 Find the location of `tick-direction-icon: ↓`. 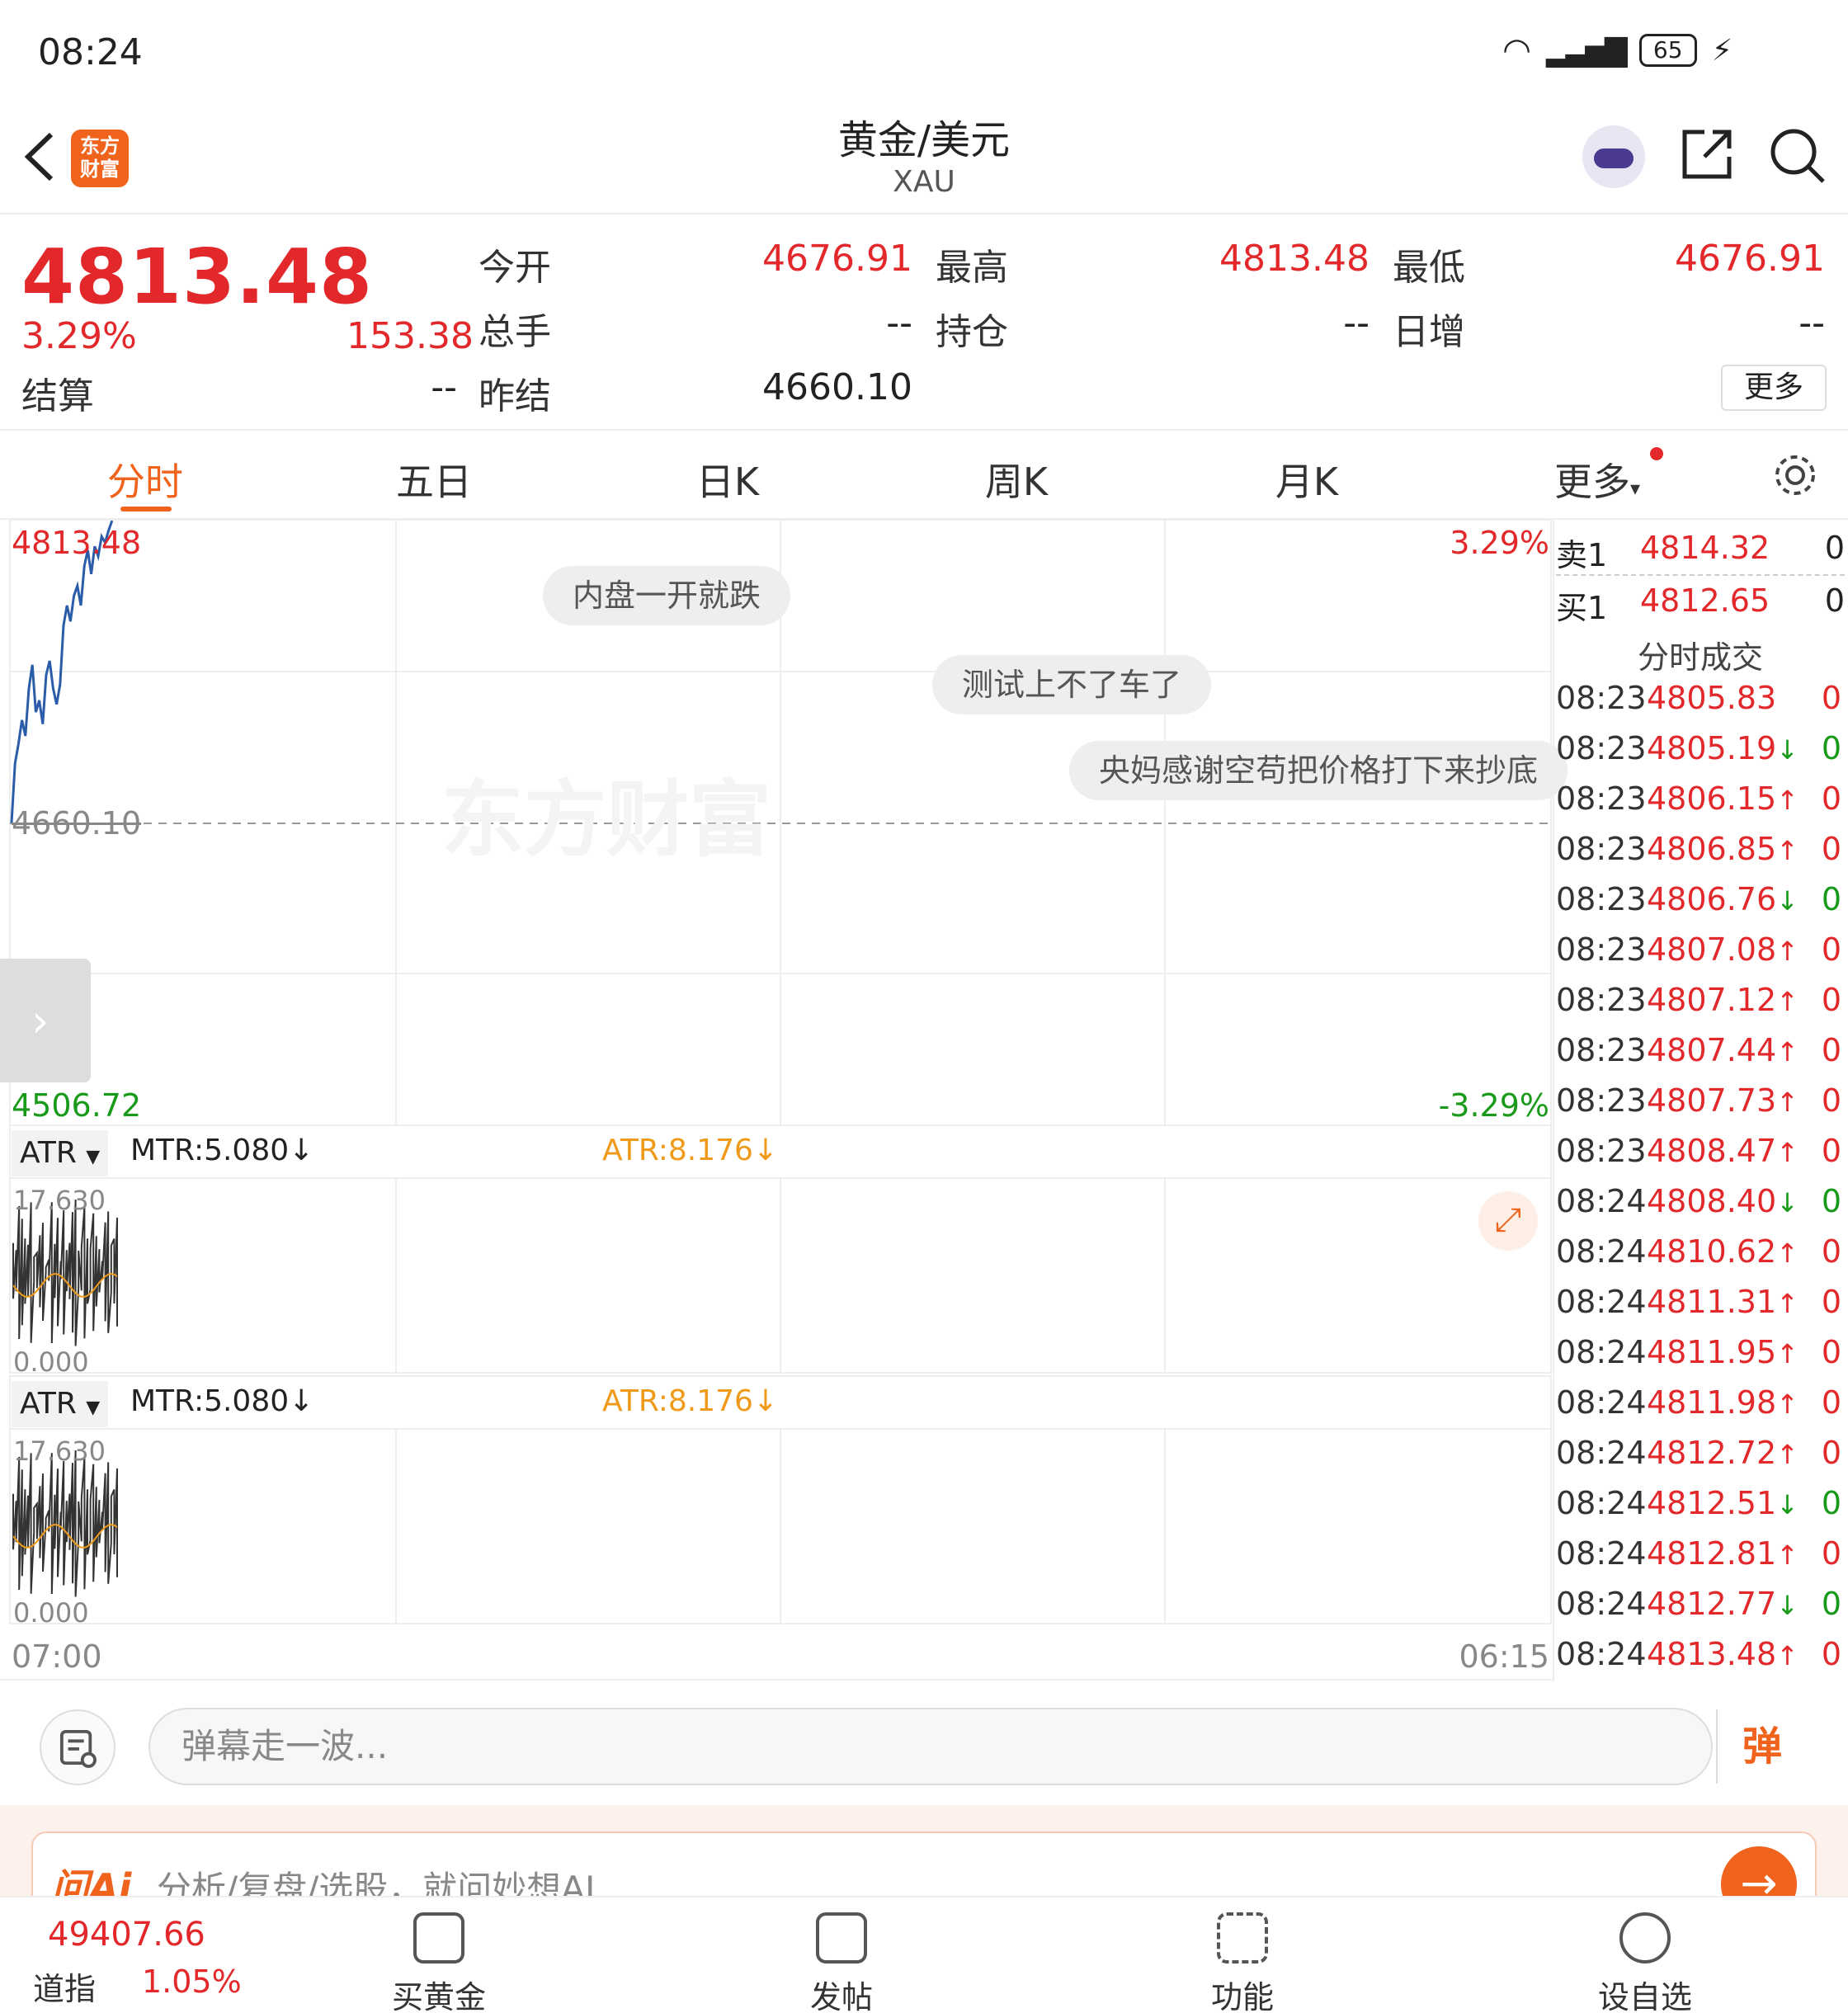

tick-direction-icon: ↓ is located at coordinates (1787, 1504).